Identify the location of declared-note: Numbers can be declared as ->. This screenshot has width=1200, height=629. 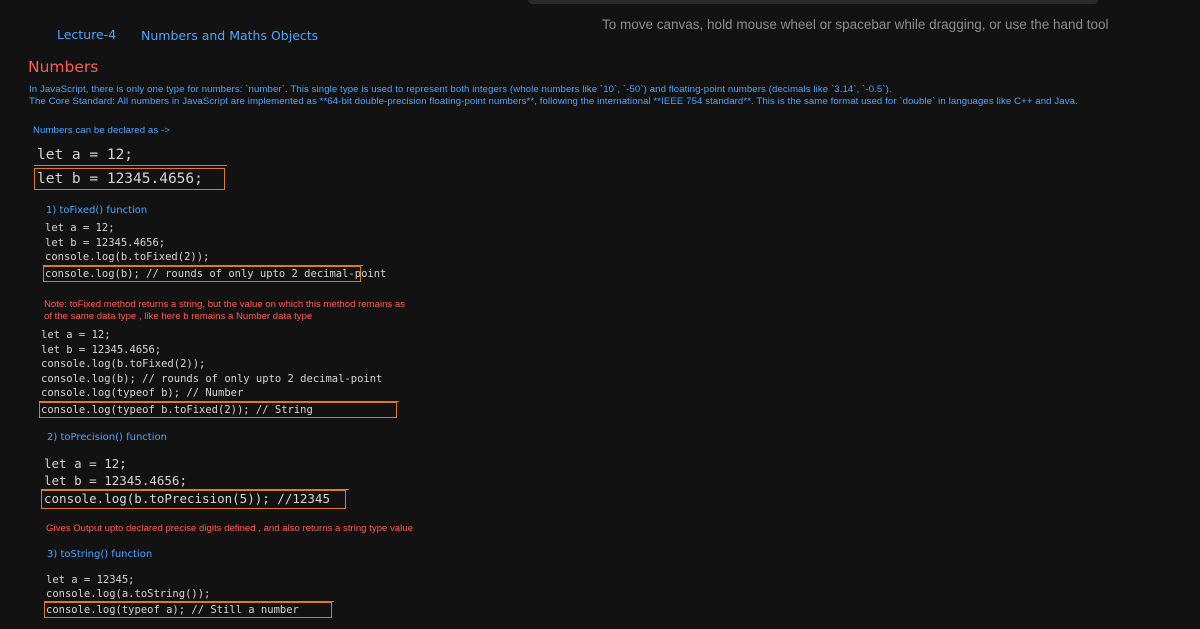
(102, 130).